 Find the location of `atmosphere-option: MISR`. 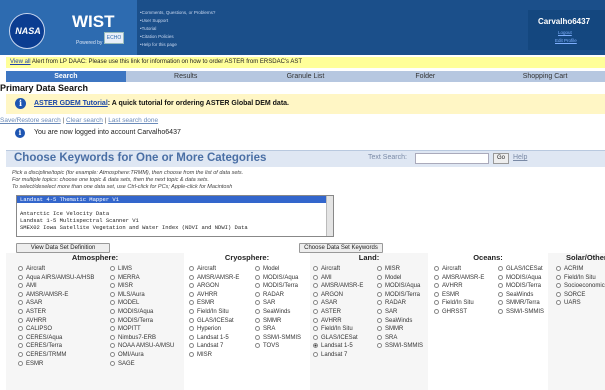

atmosphere-option: MISR is located at coordinates (142, 286).